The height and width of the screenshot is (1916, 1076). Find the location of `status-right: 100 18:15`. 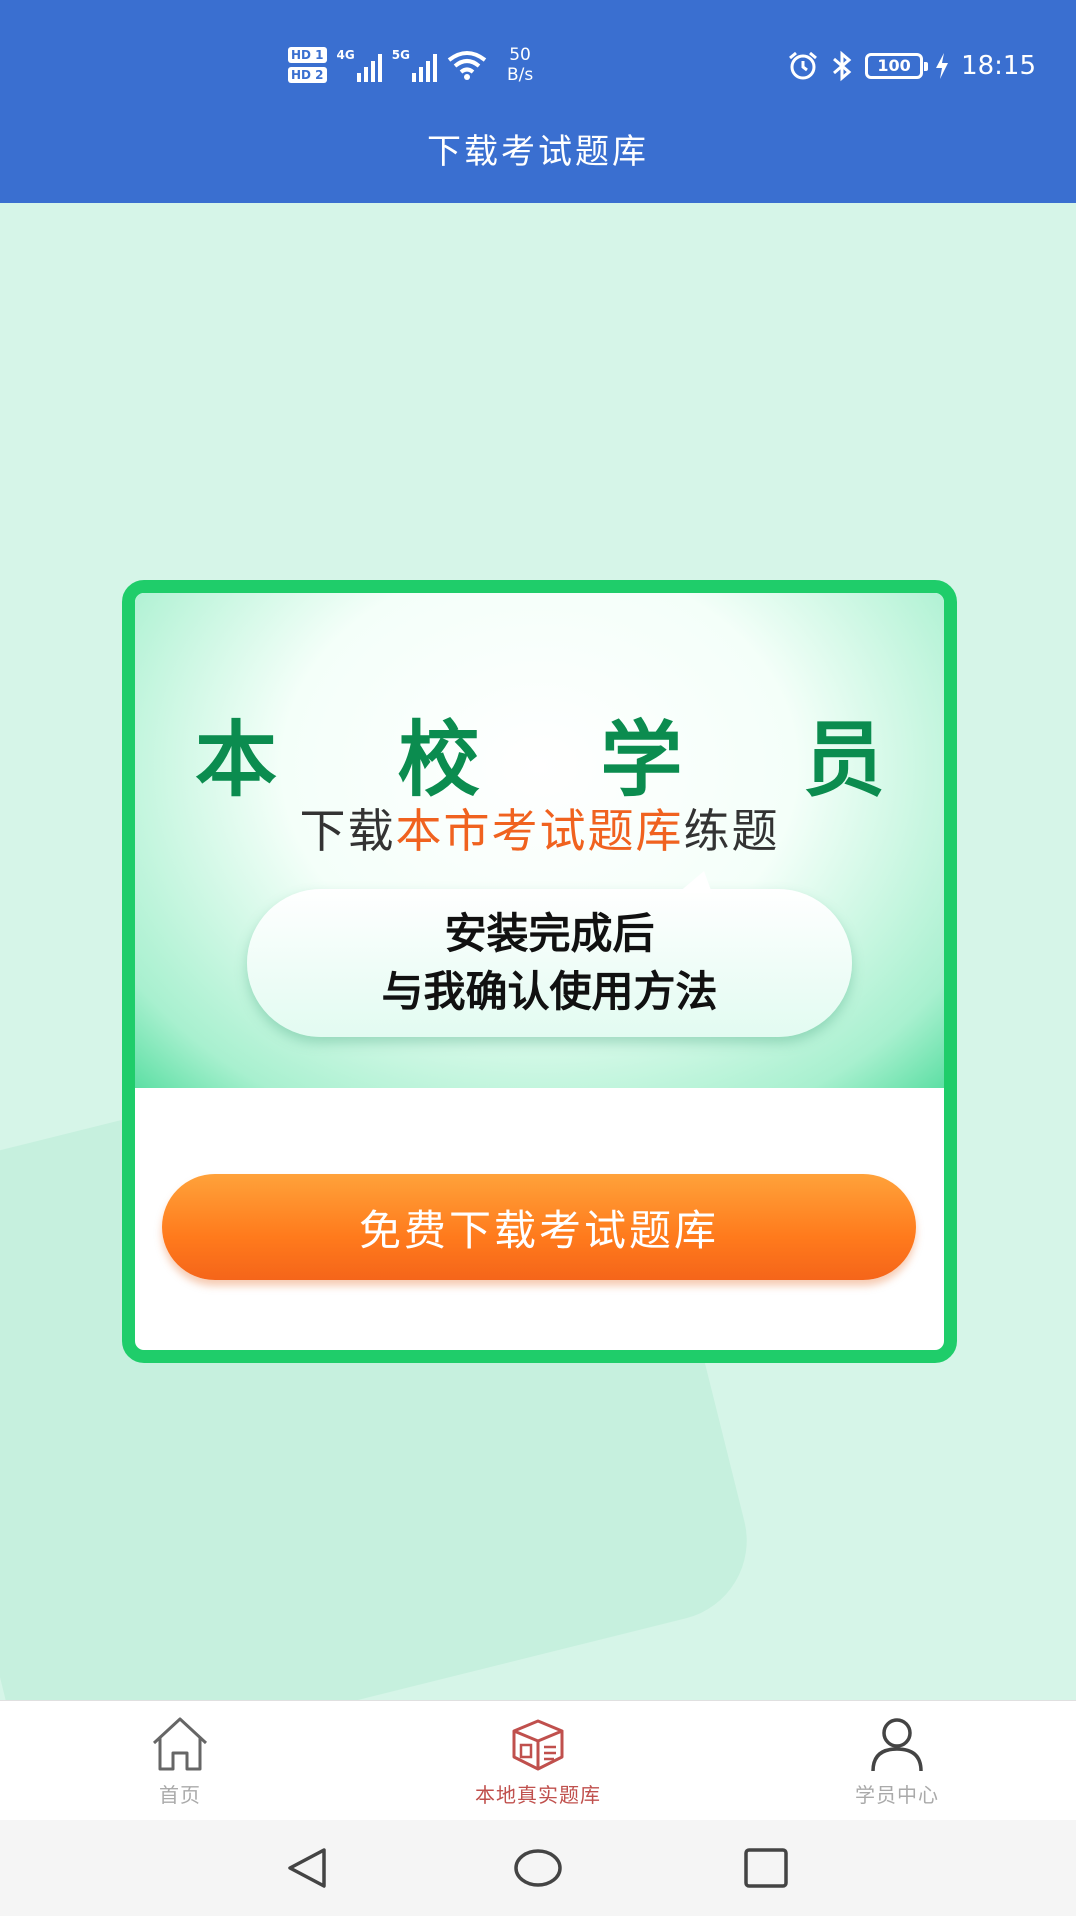

status-right: 100 18:15 is located at coordinates (911, 66).